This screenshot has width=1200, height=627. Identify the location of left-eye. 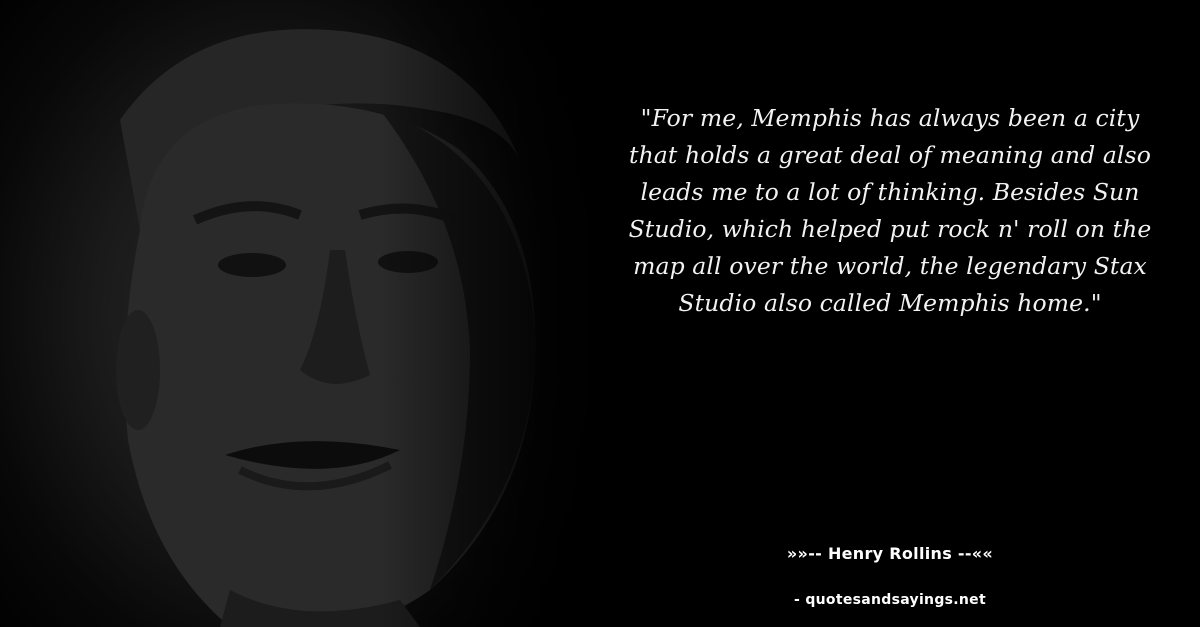
(252, 265).